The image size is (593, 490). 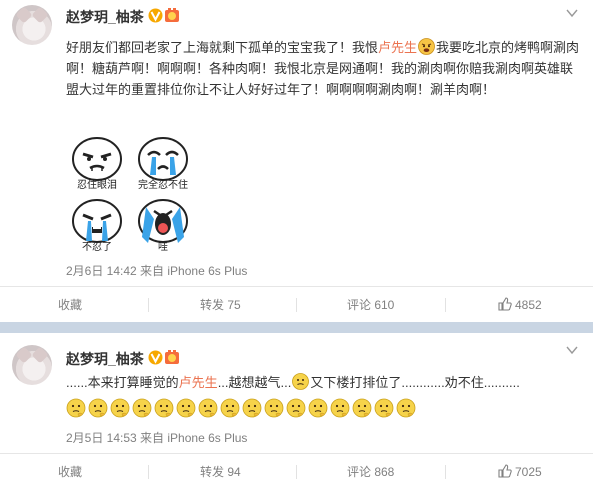 I want to click on angry-face-icon, so click(x=426, y=46).